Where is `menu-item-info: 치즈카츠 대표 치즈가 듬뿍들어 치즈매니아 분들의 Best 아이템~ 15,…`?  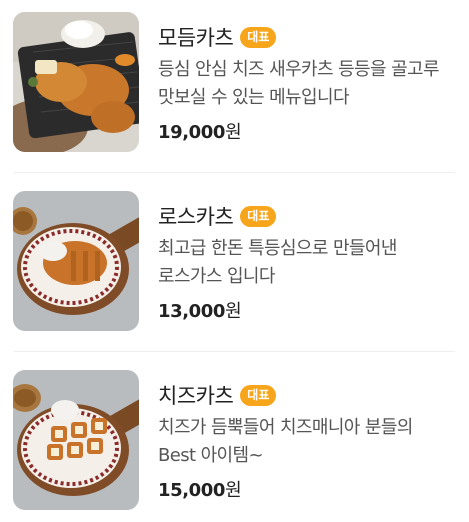
menu-item-info: 치즈카츠 대표 치즈가 듬뿍들어 치즈매니아 분들의 Best 아이템~ 15,… is located at coordinates (308, 441).